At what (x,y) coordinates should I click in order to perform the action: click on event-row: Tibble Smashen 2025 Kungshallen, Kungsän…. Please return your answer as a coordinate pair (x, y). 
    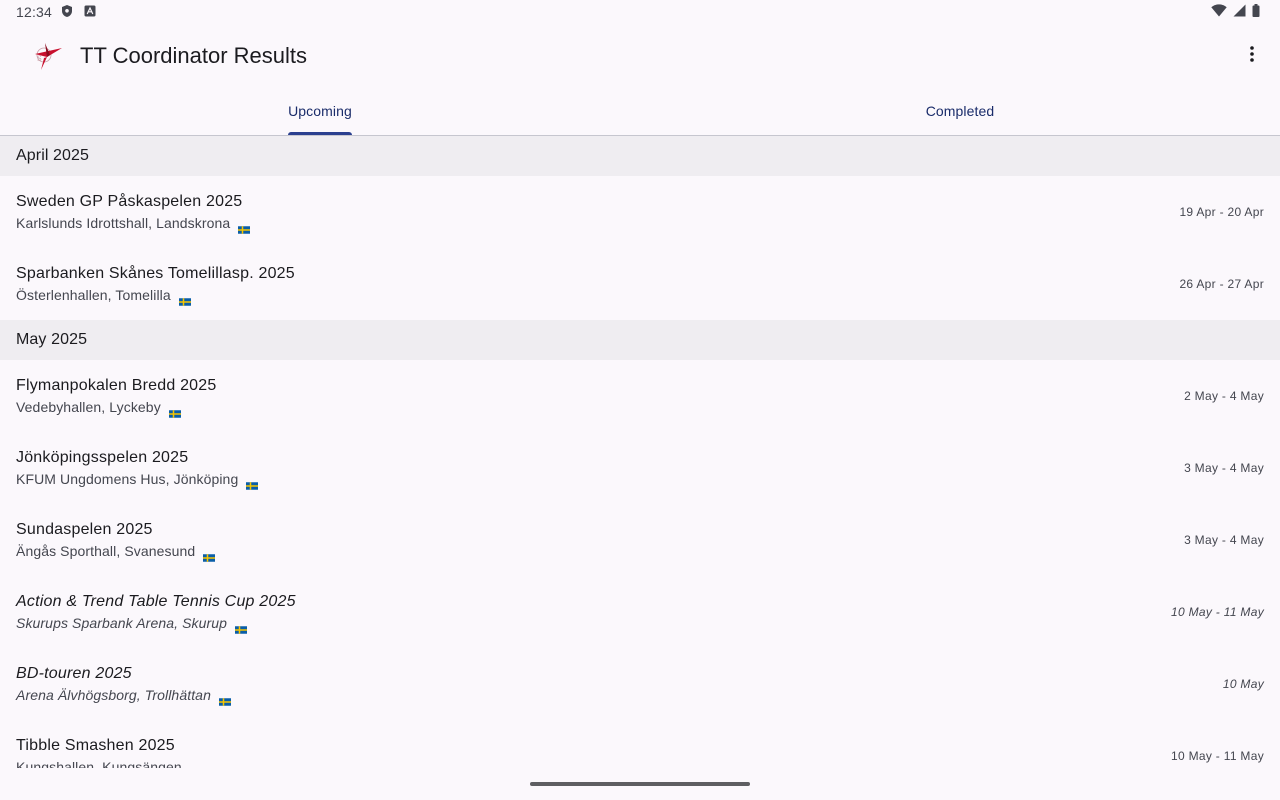
    Looking at the image, I should click on (640, 744).